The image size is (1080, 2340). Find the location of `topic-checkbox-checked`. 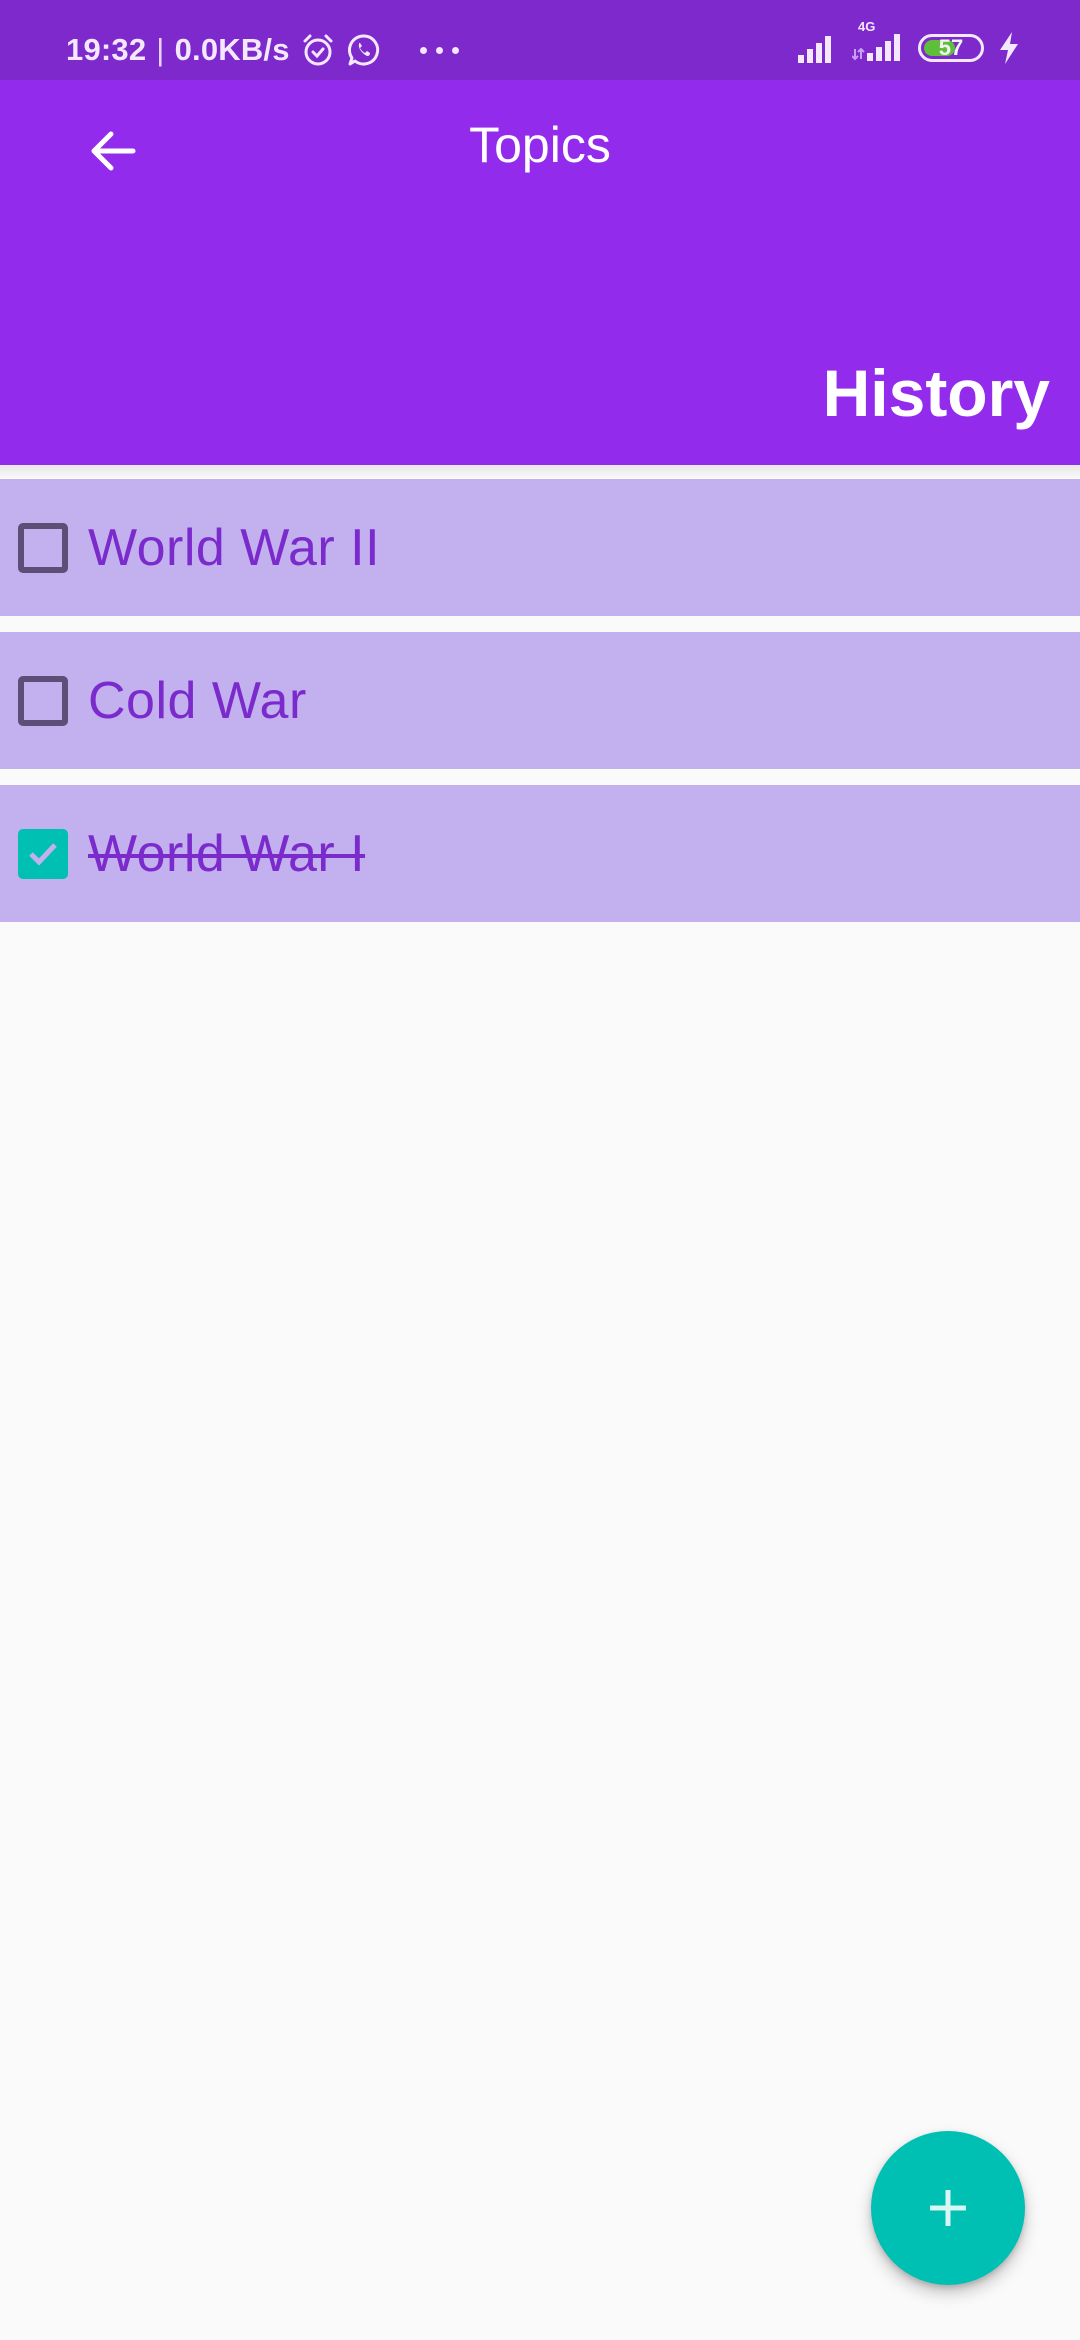

topic-checkbox-checked is located at coordinates (43, 853).